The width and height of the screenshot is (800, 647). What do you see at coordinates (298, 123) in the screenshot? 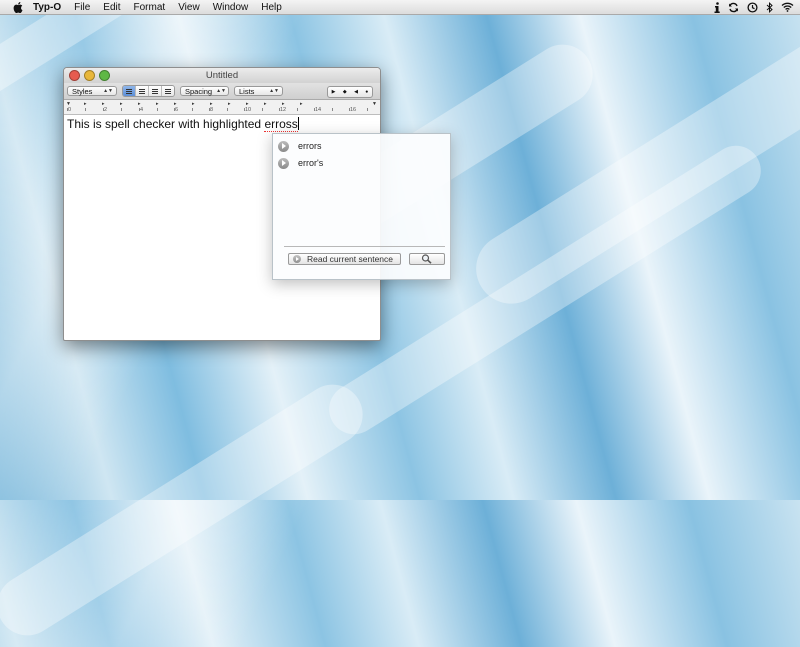
I see `text-caret` at bounding box center [298, 123].